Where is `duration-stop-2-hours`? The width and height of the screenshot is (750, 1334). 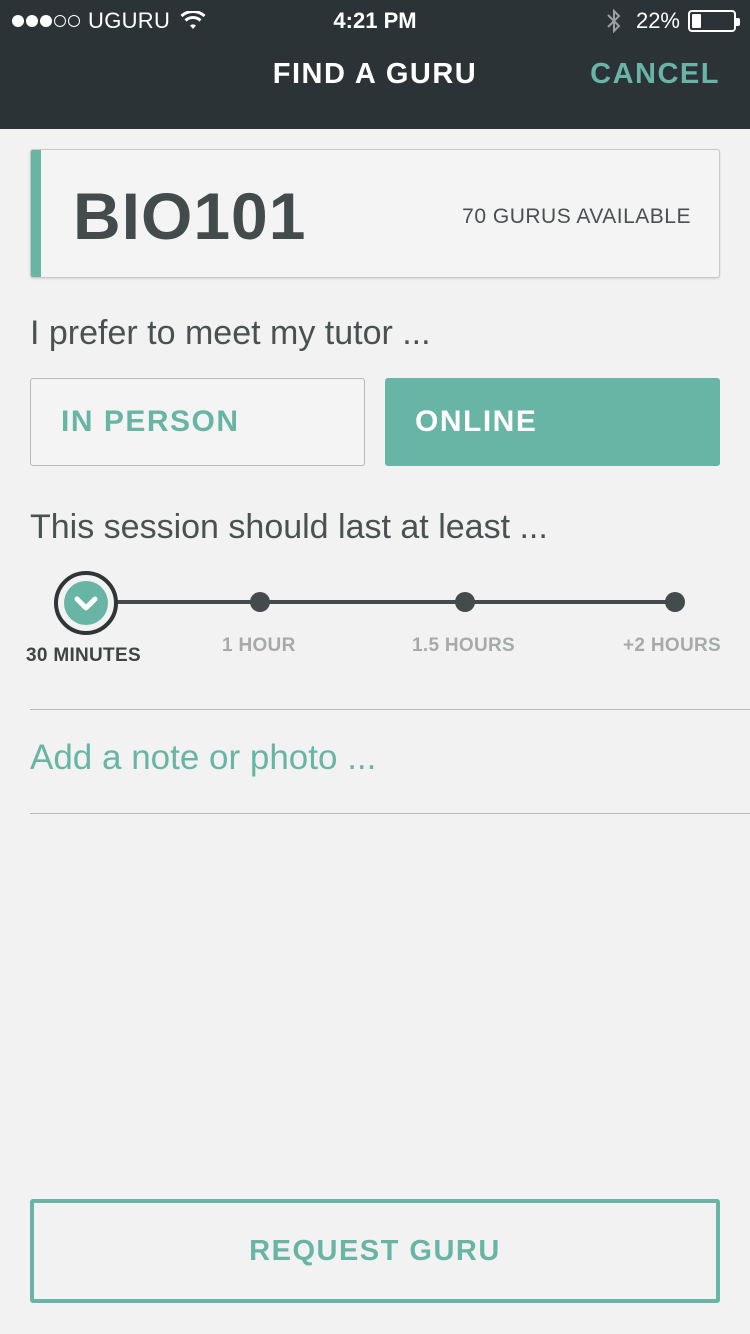 duration-stop-2-hours is located at coordinates (675, 602).